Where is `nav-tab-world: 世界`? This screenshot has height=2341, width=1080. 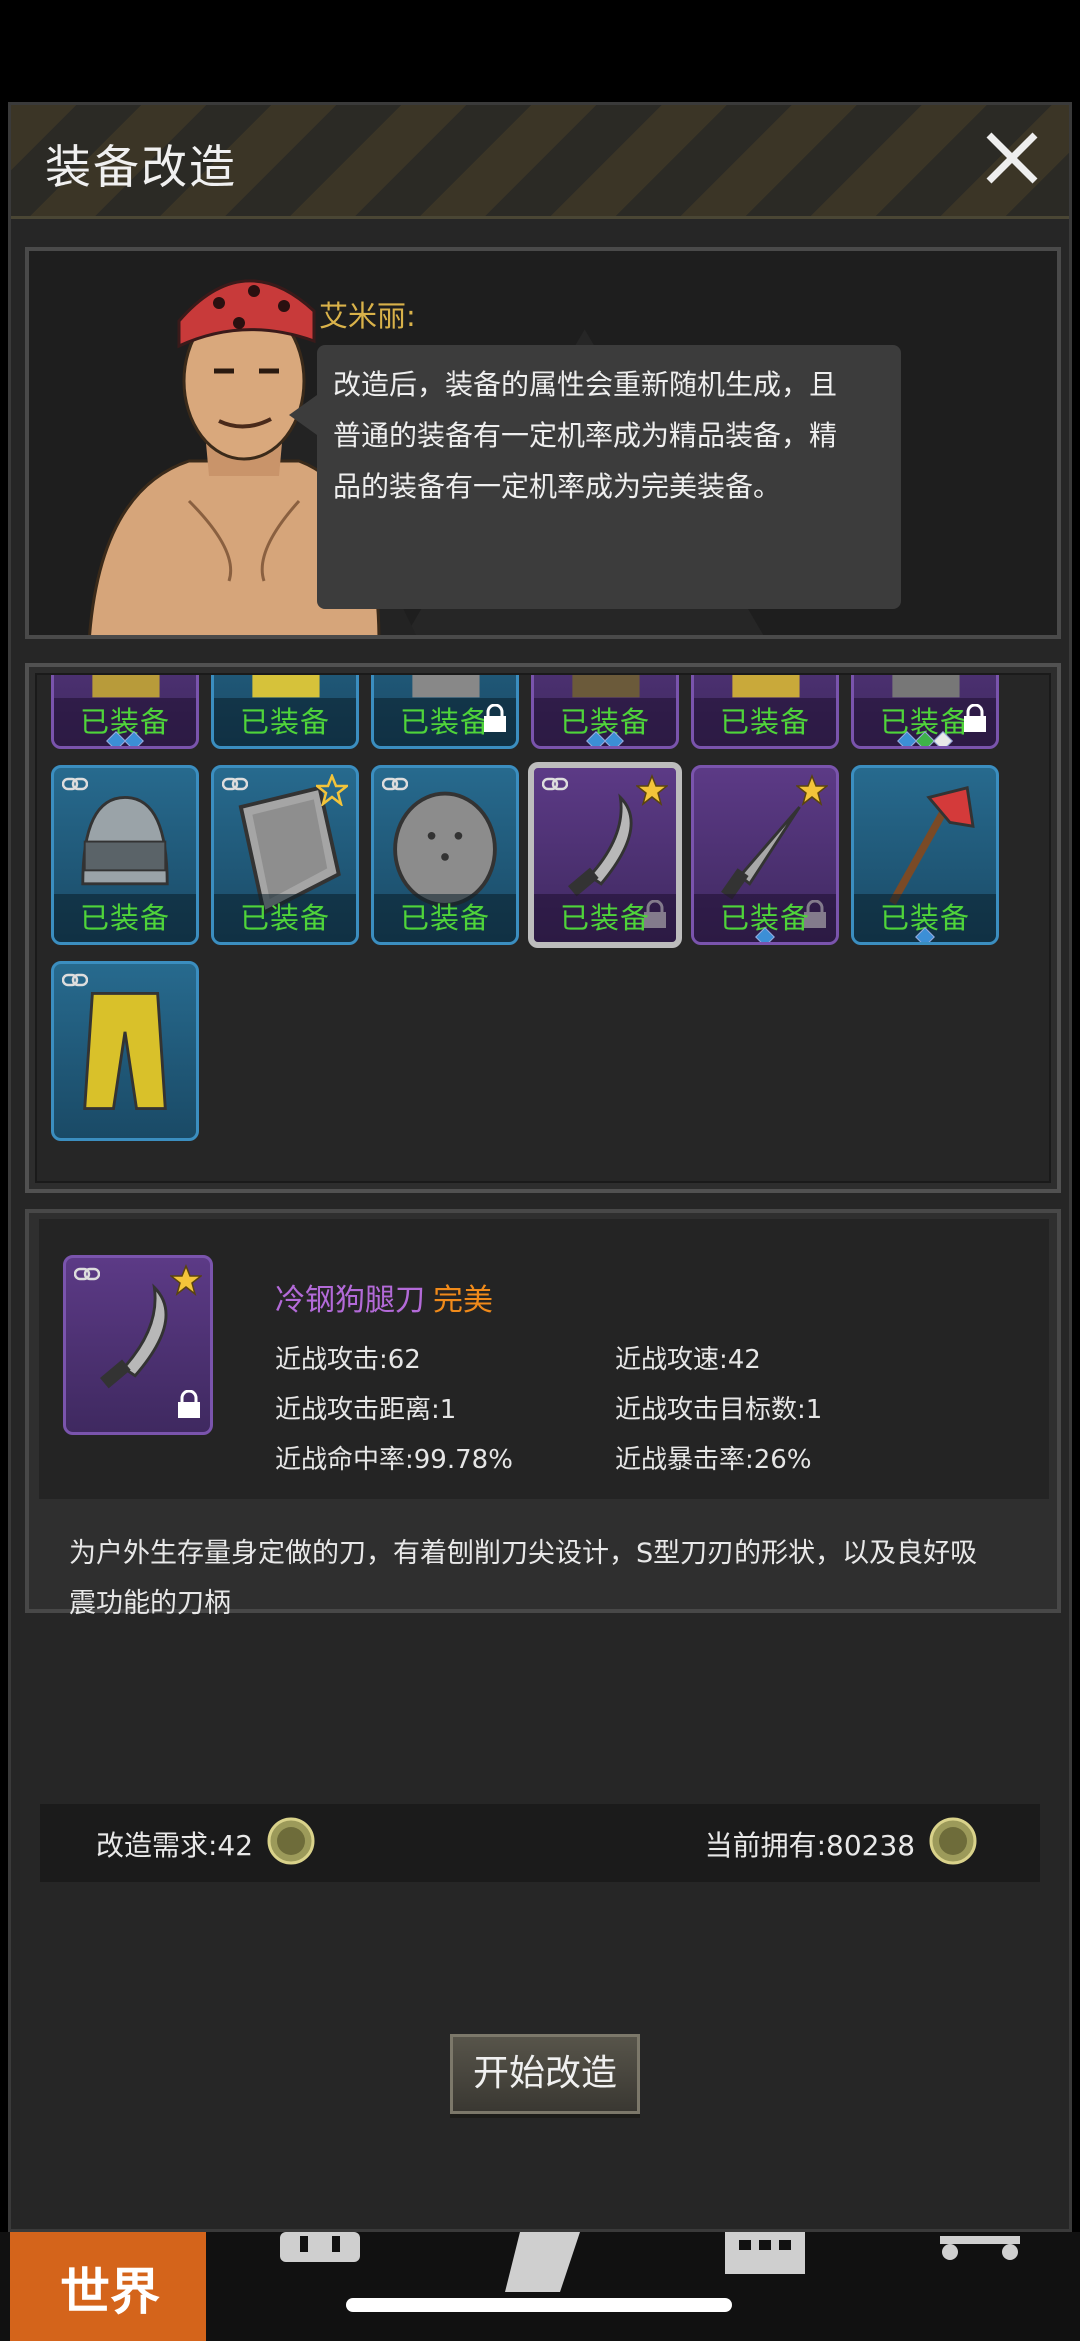
nav-tab-world: 世界 is located at coordinates (108, 2286).